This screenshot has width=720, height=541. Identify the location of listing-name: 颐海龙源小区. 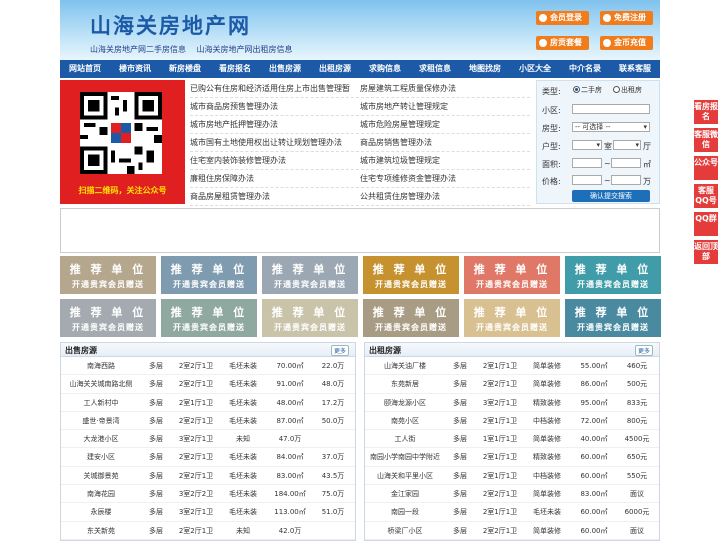
(405, 402).